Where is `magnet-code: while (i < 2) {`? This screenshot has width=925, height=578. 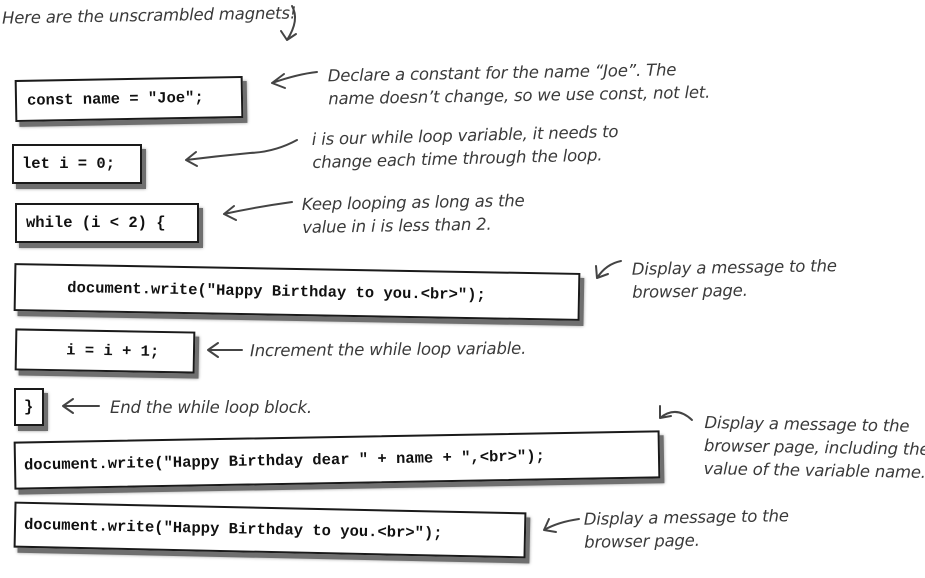
magnet-code: while (i < 2) { is located at coordinates (96, 223).